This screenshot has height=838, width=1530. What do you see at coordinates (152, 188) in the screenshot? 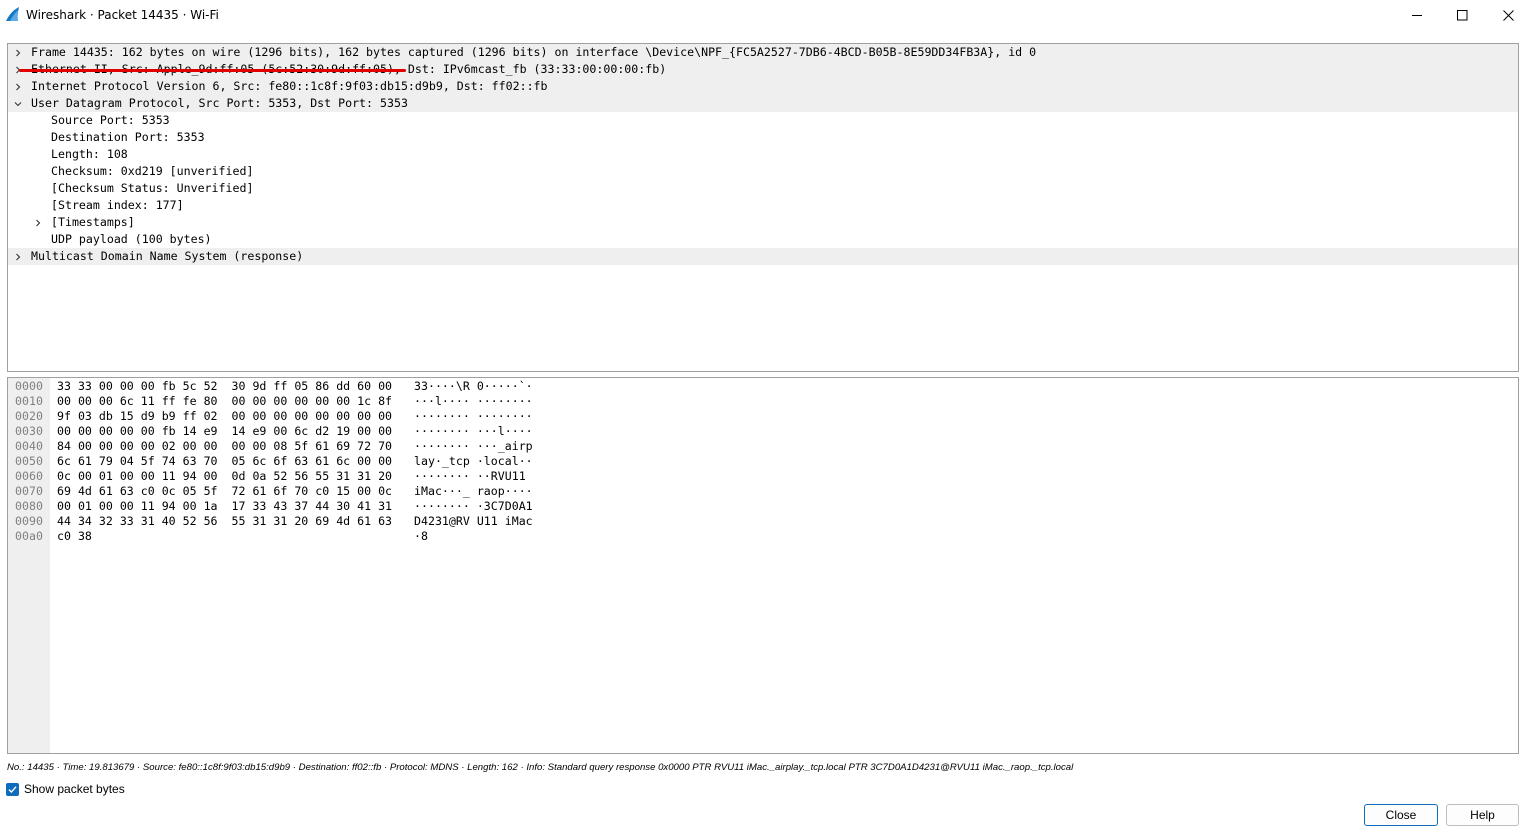
I see `tree-row-label: [Checksum Status: Unverified]` at bounding box center [152, 188].